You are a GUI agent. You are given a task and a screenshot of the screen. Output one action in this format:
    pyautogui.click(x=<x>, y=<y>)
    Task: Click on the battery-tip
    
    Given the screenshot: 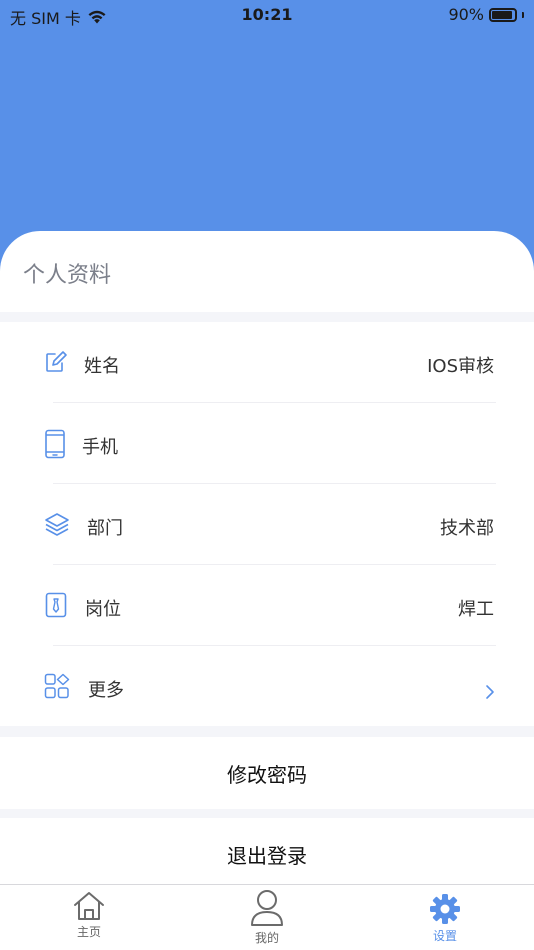 What is the action you would take?
    pyautogui.click(x=523, y=14)
    